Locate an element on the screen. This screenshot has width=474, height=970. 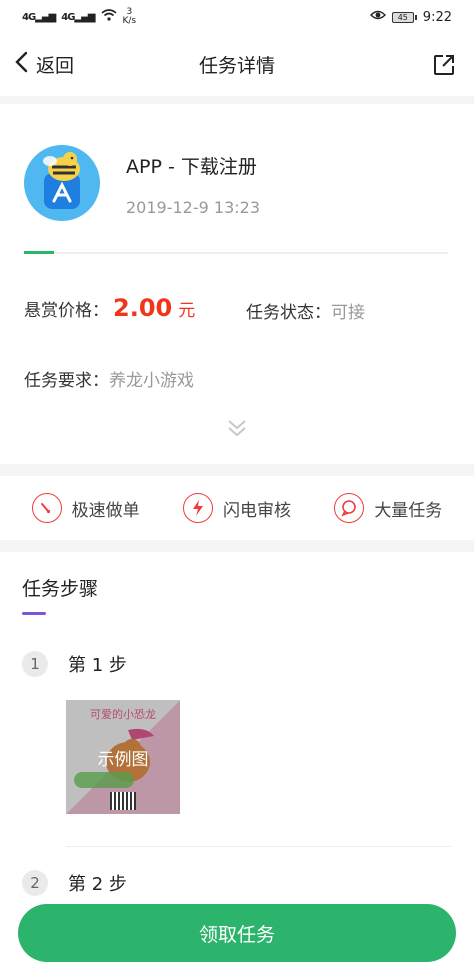
net-speed: 3 K/s is located at coordinates (129, 16).